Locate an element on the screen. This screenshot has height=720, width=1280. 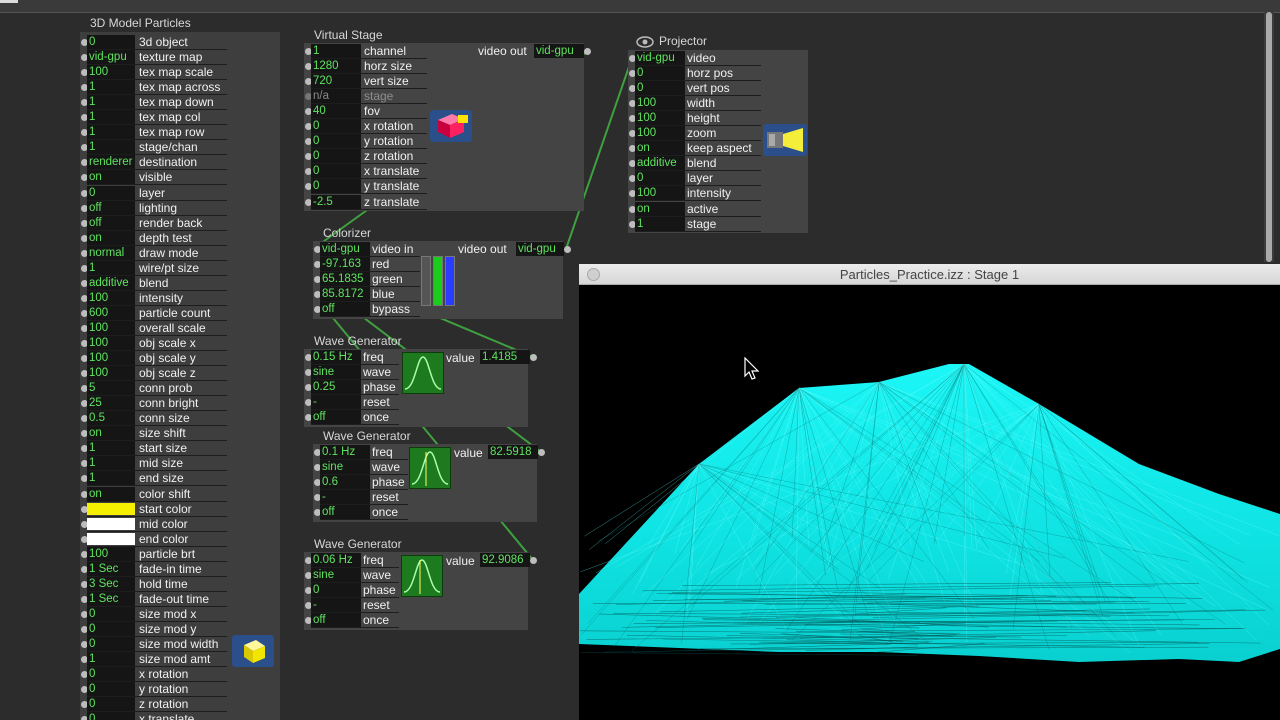
port-value: 0.5 is located at coordinates (111, 418).